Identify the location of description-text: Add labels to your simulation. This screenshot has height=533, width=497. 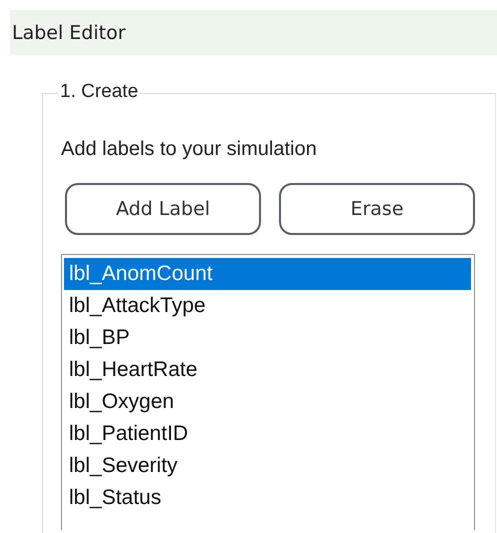
(189, 149).